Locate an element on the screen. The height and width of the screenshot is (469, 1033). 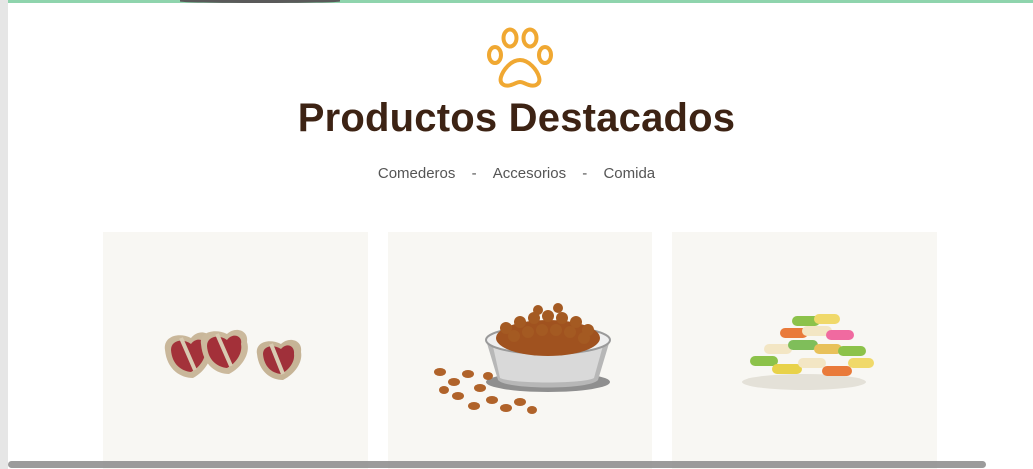
category-filters: Comederos - Accesorios - Comida is located at coordinates (516, 173).